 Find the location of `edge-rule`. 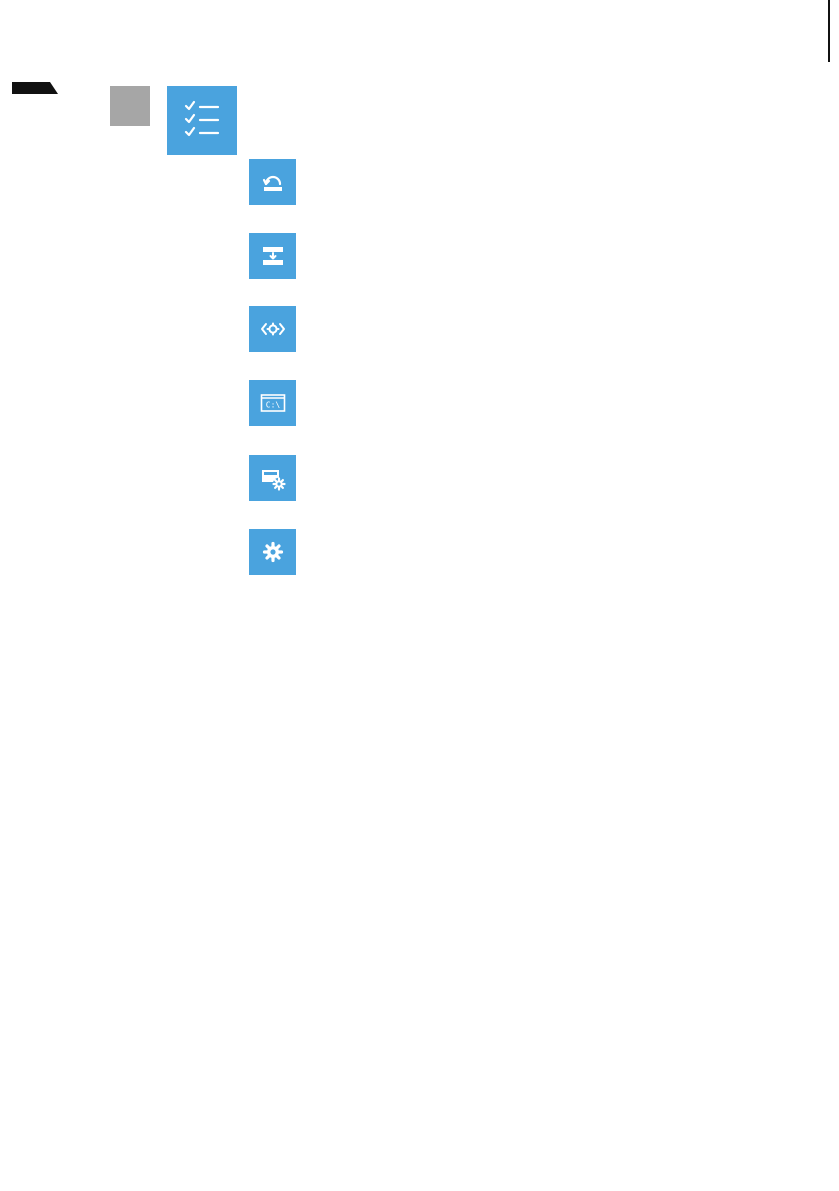

edge-rule is located at coordinates (829, 31).